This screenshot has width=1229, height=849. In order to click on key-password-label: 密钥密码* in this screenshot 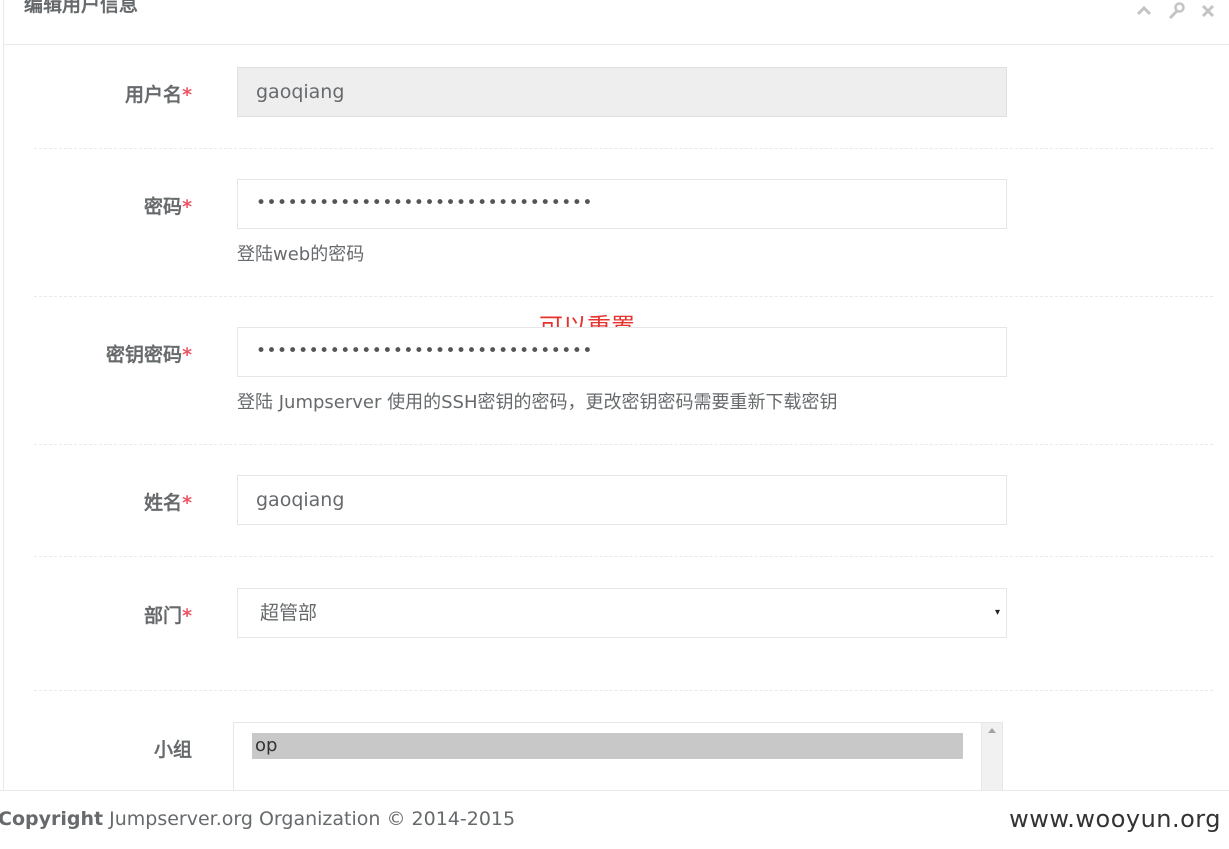, I will do `click(98, 353)`.